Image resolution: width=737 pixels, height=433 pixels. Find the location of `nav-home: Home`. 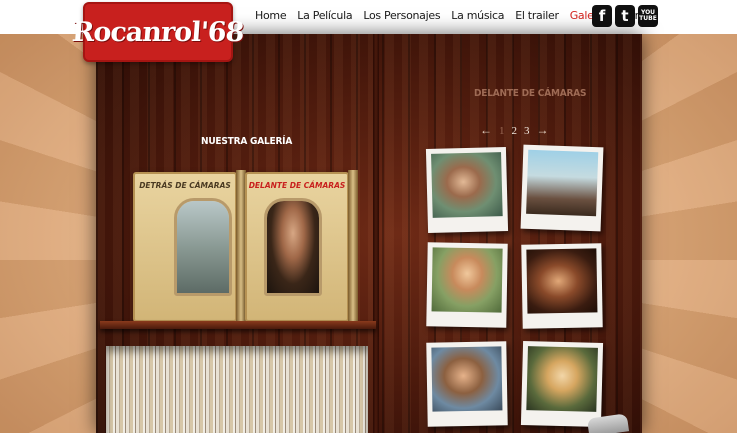

nav-home: Home is located at coordinates (271, 15).